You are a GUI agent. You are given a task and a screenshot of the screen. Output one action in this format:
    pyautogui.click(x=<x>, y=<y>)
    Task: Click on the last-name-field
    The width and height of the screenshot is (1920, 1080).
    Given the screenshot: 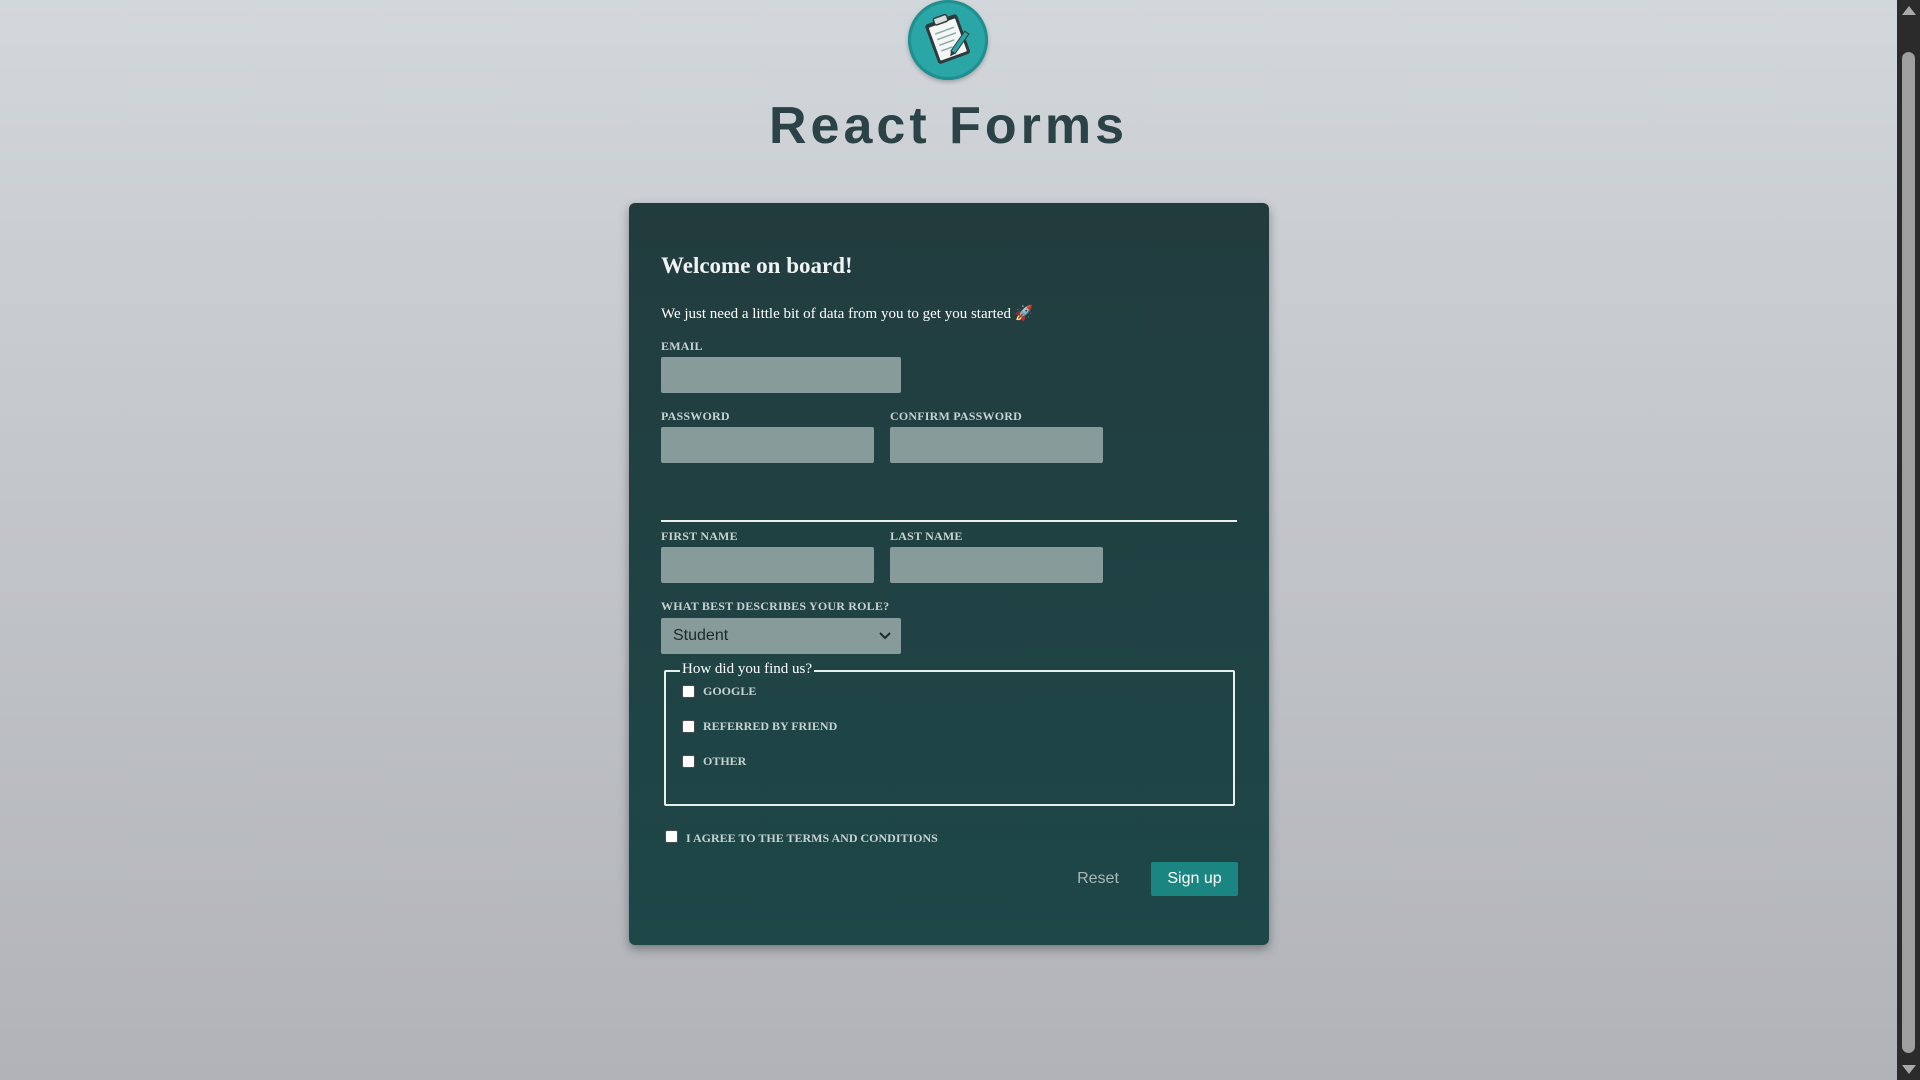 What is the action you would take?
    pyautogui.click(x=996, y=565)
    